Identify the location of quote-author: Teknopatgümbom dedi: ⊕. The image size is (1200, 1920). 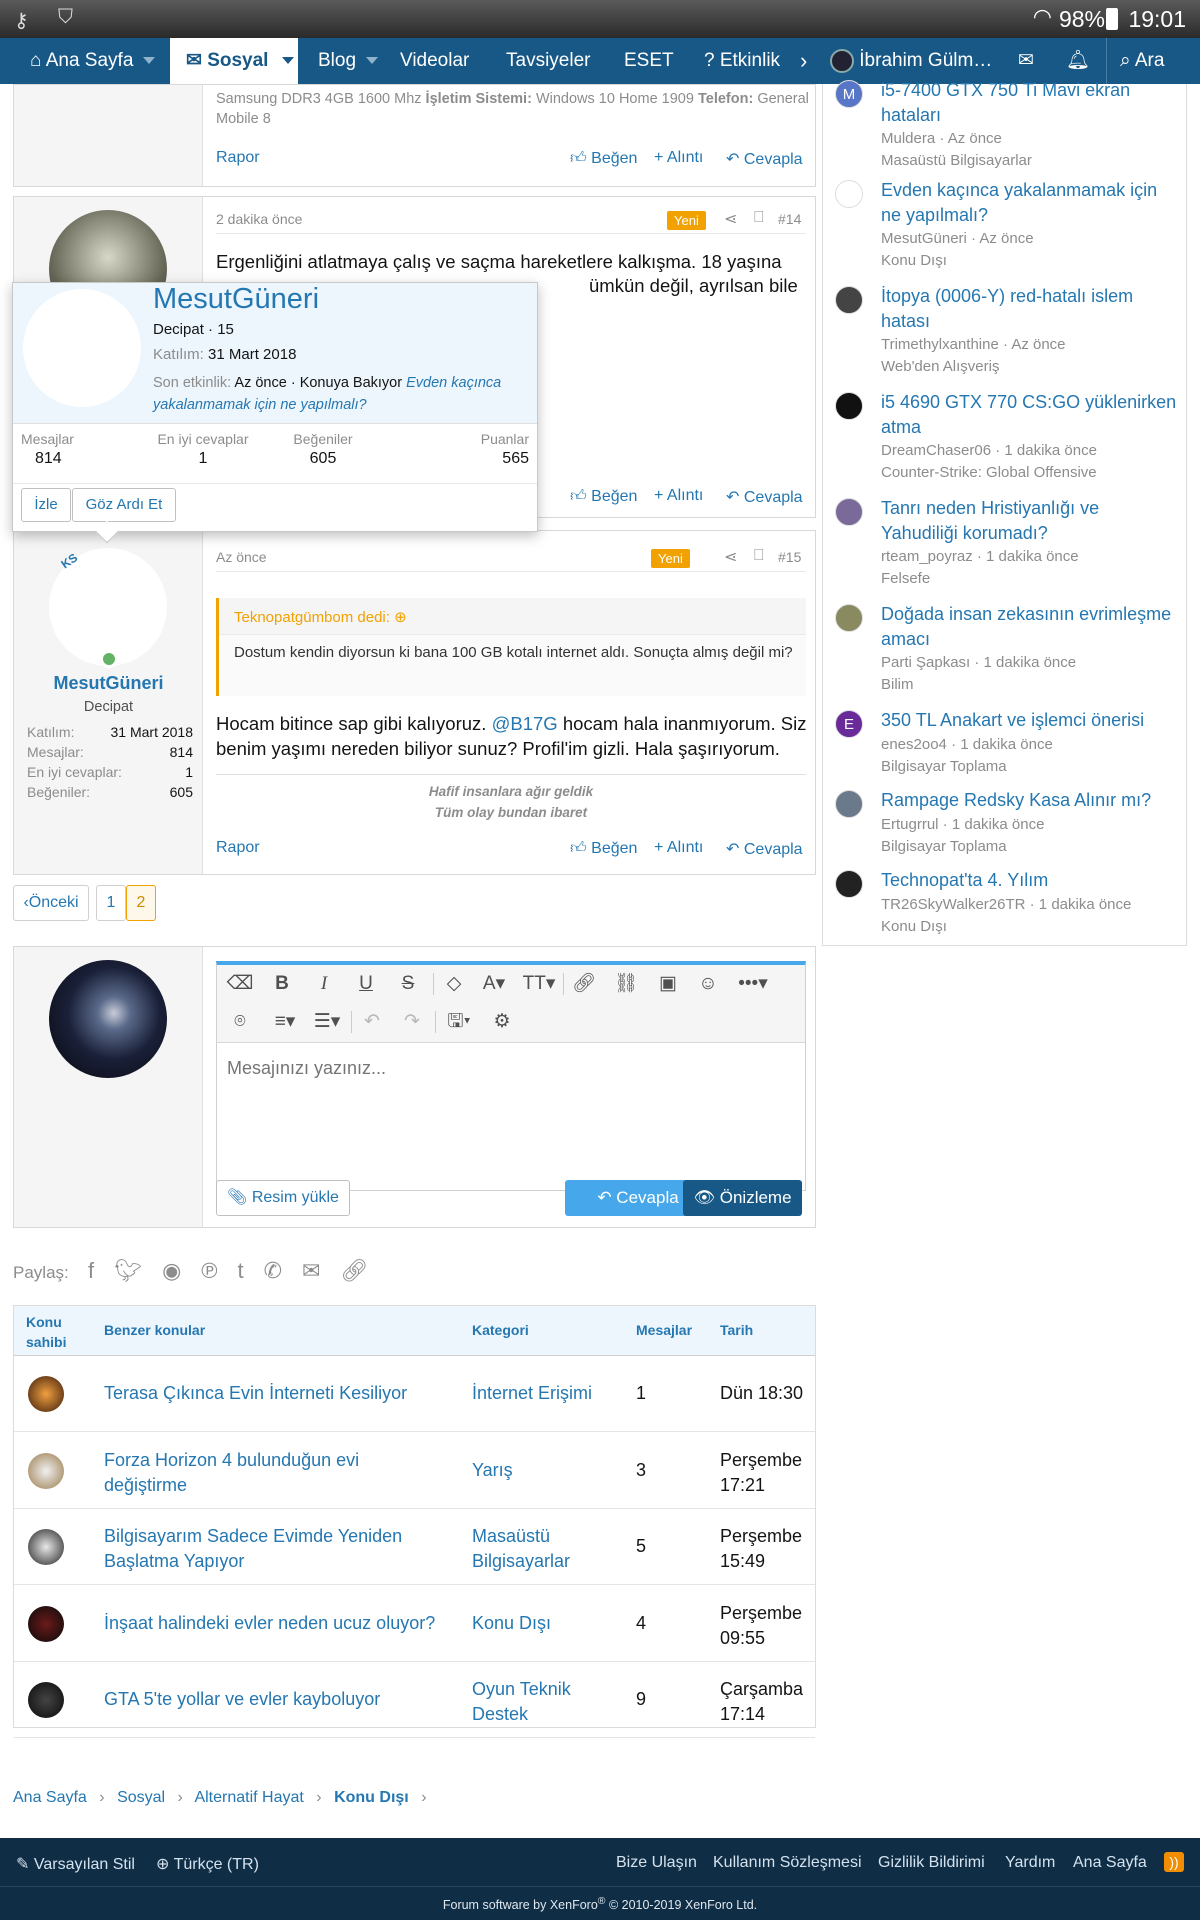
(320, 617).